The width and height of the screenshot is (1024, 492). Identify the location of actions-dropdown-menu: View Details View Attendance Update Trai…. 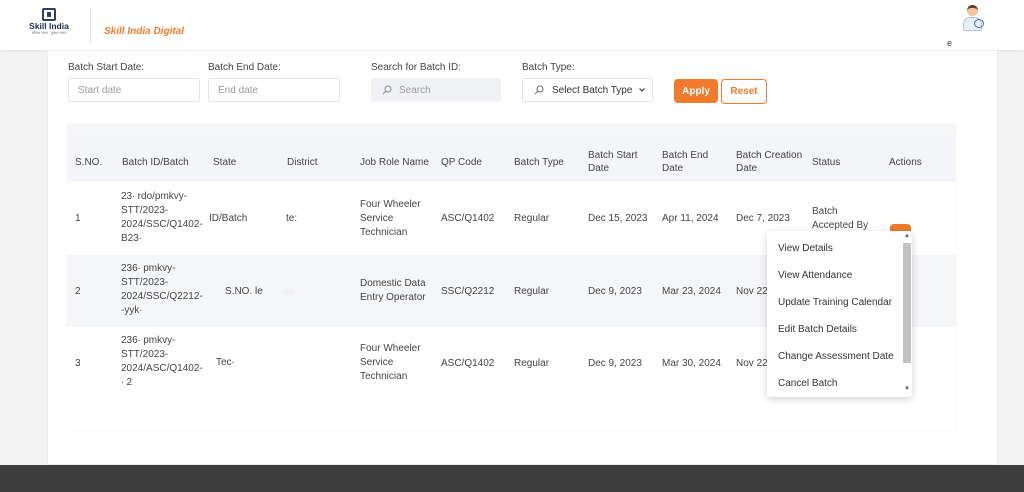
(839, 314).